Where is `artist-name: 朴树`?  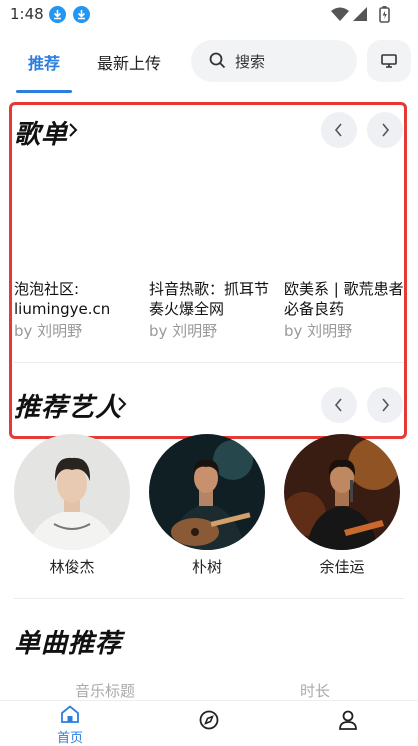
artist-name: 朴树 is located at coordinates (206, 567).